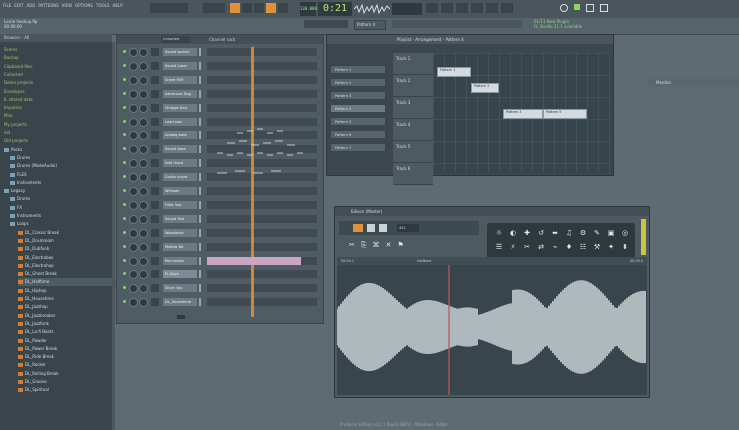 The height and width of the screenshot is (430, 739). Describe the element at coordinates (19, 224) in the screenshot. I see `browser-item: Loops` at that location.